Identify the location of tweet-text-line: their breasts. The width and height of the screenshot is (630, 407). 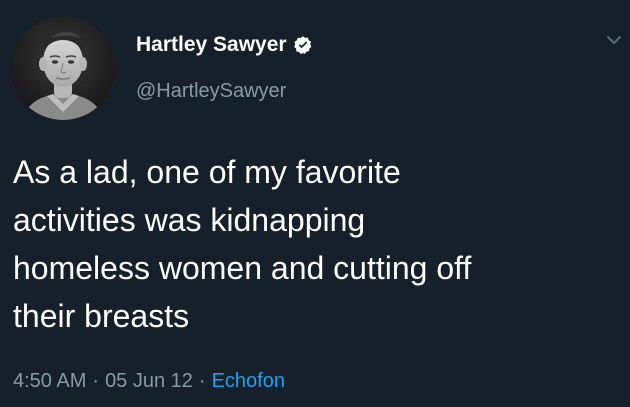
(101, 316).